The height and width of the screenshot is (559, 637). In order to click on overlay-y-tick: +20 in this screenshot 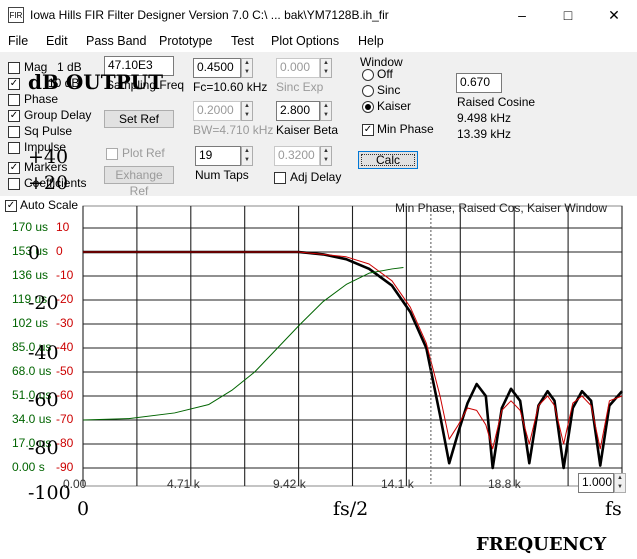, I will do `click(48, 183)`.